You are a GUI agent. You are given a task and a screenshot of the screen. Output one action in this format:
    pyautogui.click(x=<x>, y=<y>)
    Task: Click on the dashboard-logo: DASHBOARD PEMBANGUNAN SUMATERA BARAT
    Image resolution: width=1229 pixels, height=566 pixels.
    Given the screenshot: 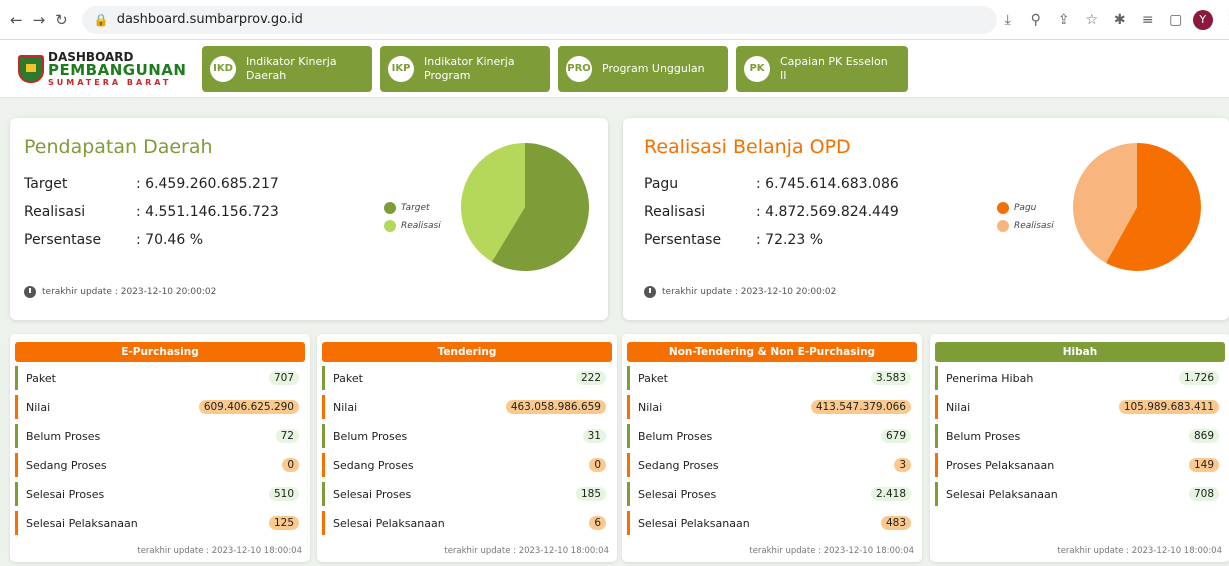 What is the action you would take?
    pyautogui.click(x=103, y=69)
    